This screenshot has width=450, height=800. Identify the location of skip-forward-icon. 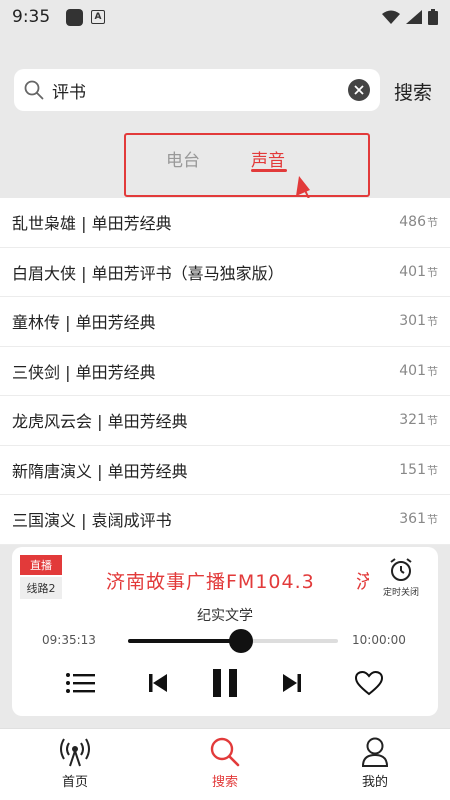
(292, 683).